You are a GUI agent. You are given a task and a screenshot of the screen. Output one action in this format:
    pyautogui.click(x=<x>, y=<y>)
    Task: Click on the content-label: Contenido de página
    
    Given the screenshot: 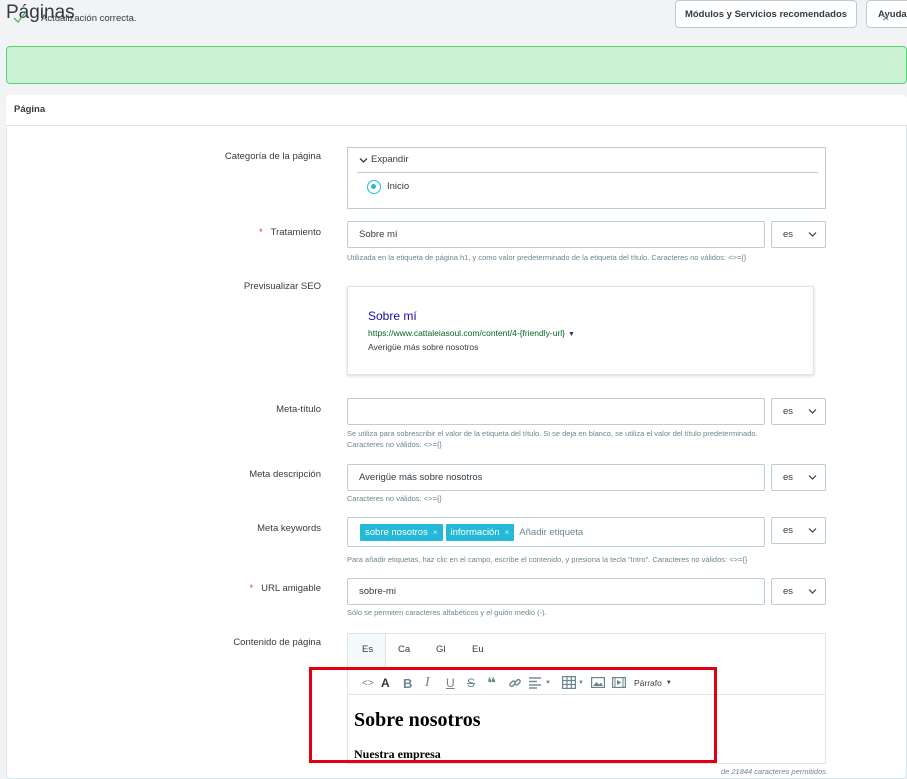 What is the action you would take?
    pyautogui.click(x=277, y=642)
    